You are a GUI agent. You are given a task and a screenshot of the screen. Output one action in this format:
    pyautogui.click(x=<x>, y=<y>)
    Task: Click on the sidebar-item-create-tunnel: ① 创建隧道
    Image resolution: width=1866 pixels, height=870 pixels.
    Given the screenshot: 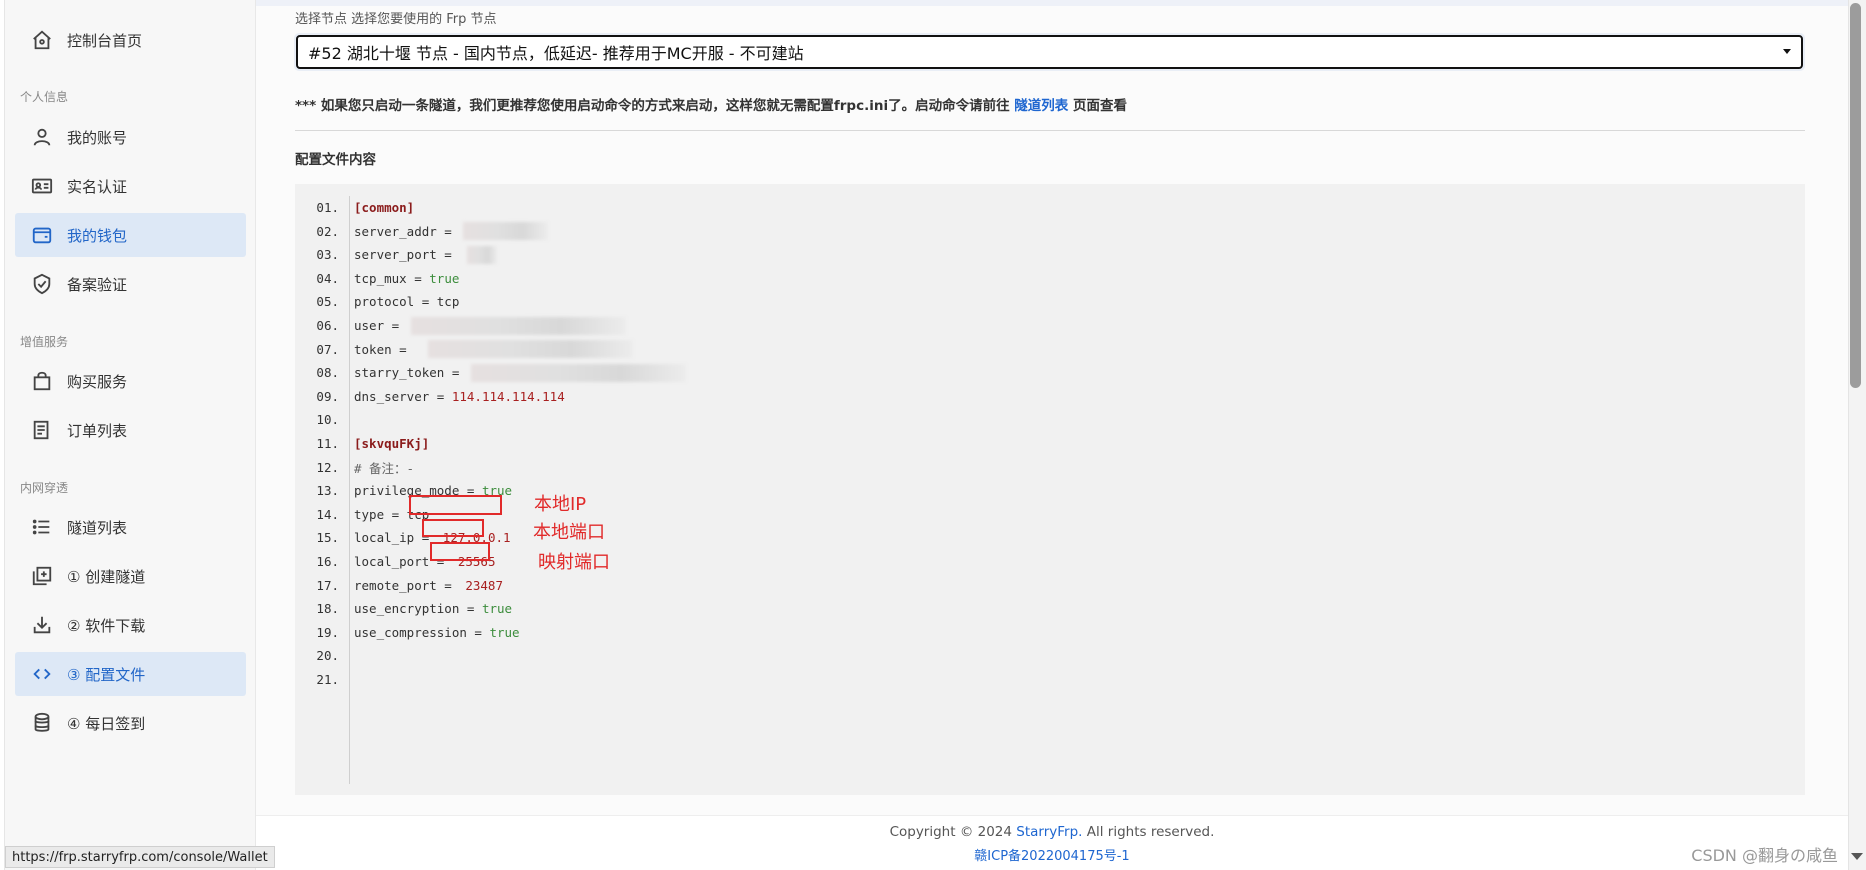 What is the action you would take?
    pyautogui.click(x=130, y=576)
    